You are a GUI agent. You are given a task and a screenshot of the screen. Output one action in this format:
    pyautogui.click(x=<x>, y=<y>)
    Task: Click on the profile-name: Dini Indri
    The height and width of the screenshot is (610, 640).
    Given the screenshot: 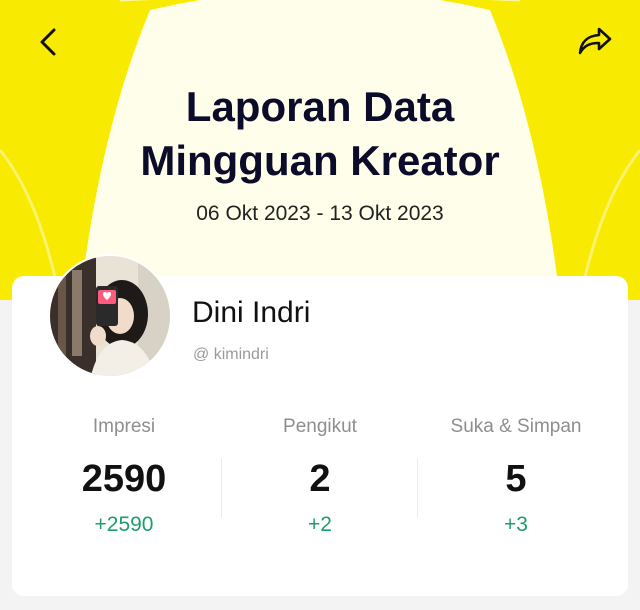 What is the action you would take?
    pyautogui.click(x=251, y=312)
    